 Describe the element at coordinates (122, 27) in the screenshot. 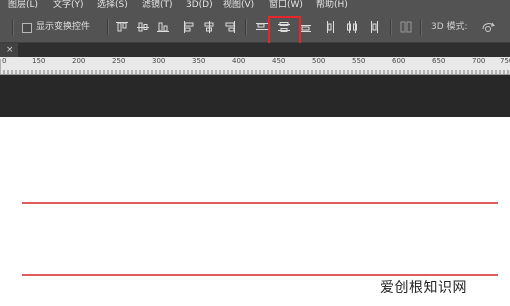

I see `align-top-edges-icon` at that location.